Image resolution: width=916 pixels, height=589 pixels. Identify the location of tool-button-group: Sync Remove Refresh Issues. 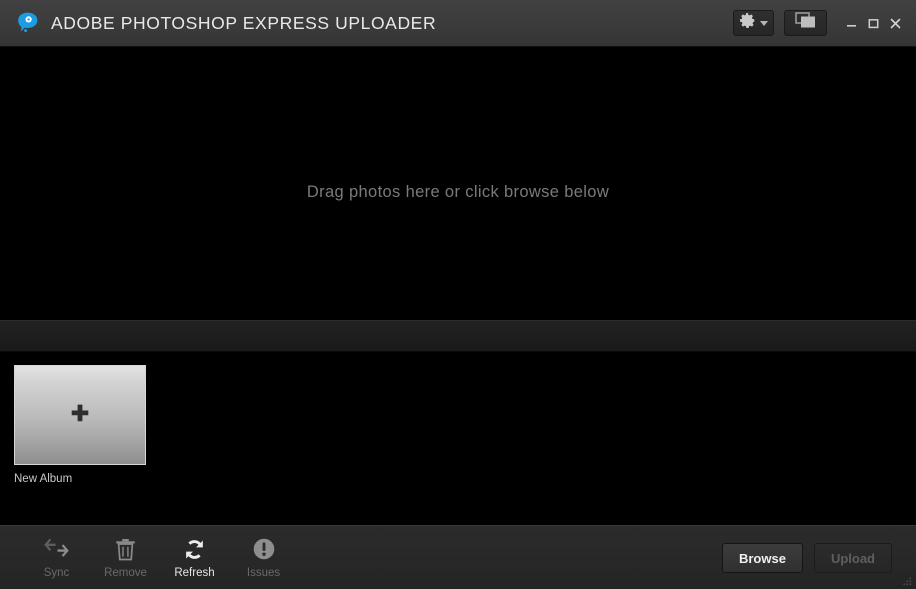
(149, 552).